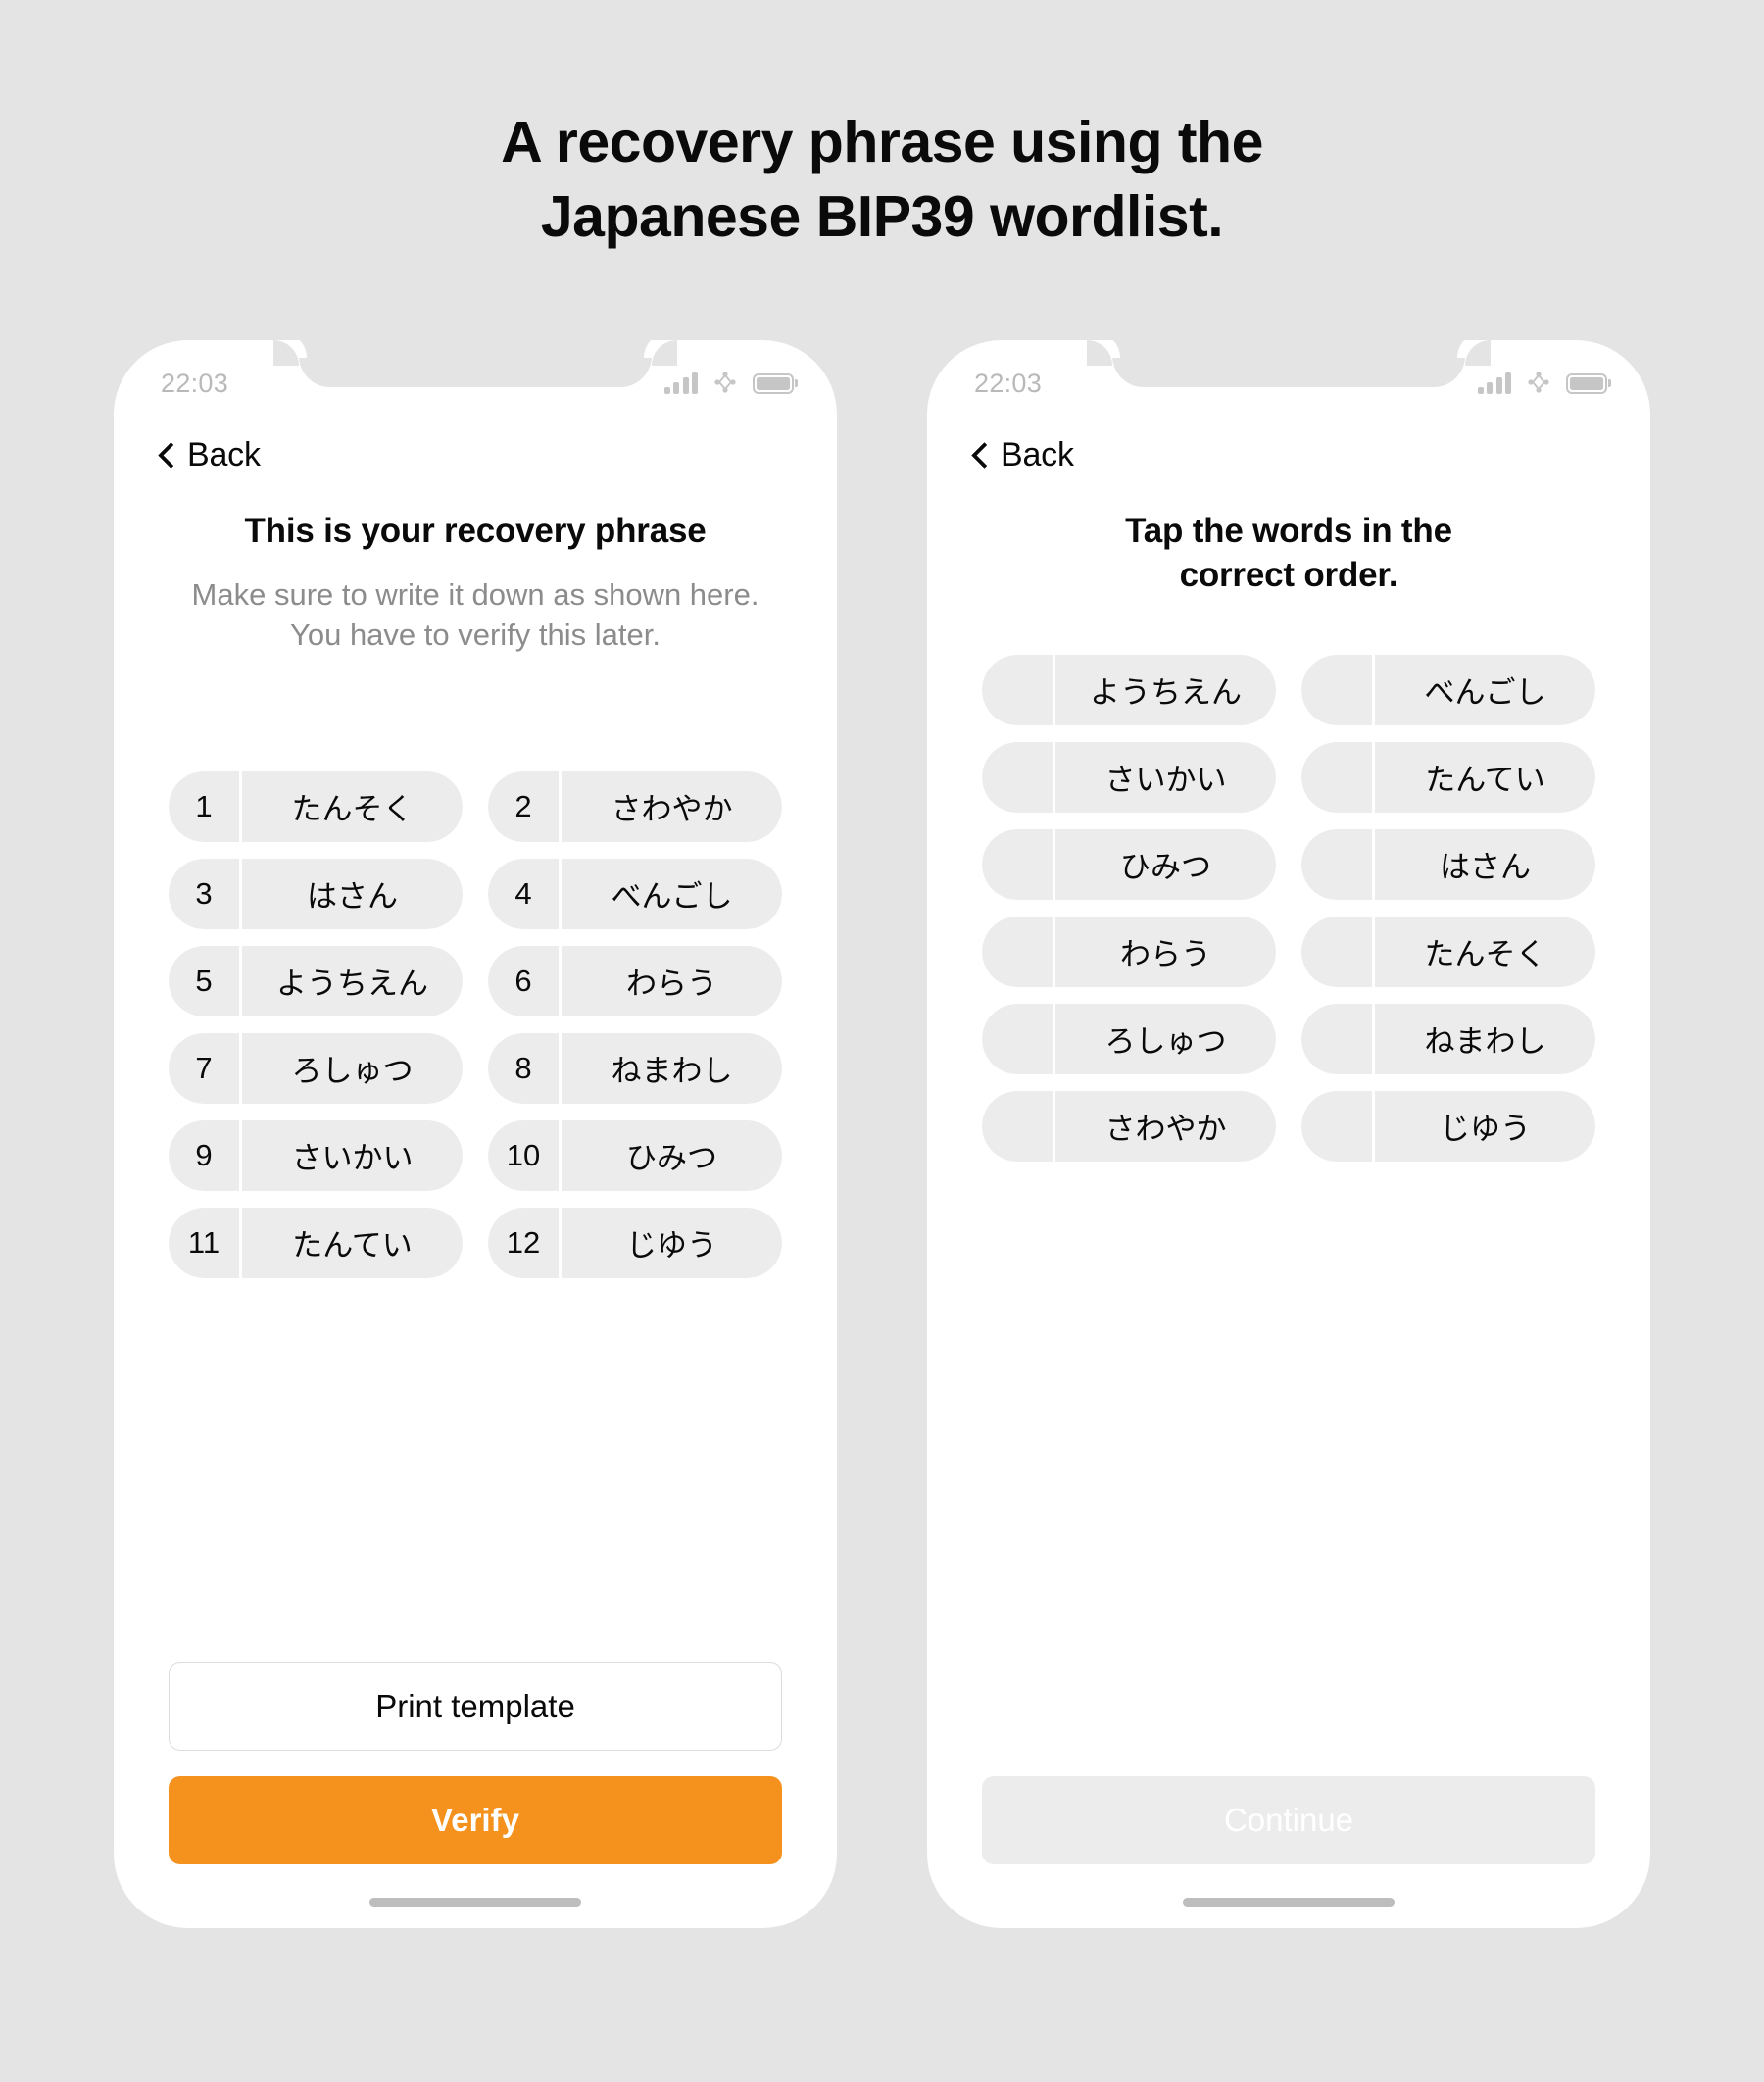 This screenshot has width=1764, height=2082. I want to click on word-chip: ようちえん, so click(1129, 689).